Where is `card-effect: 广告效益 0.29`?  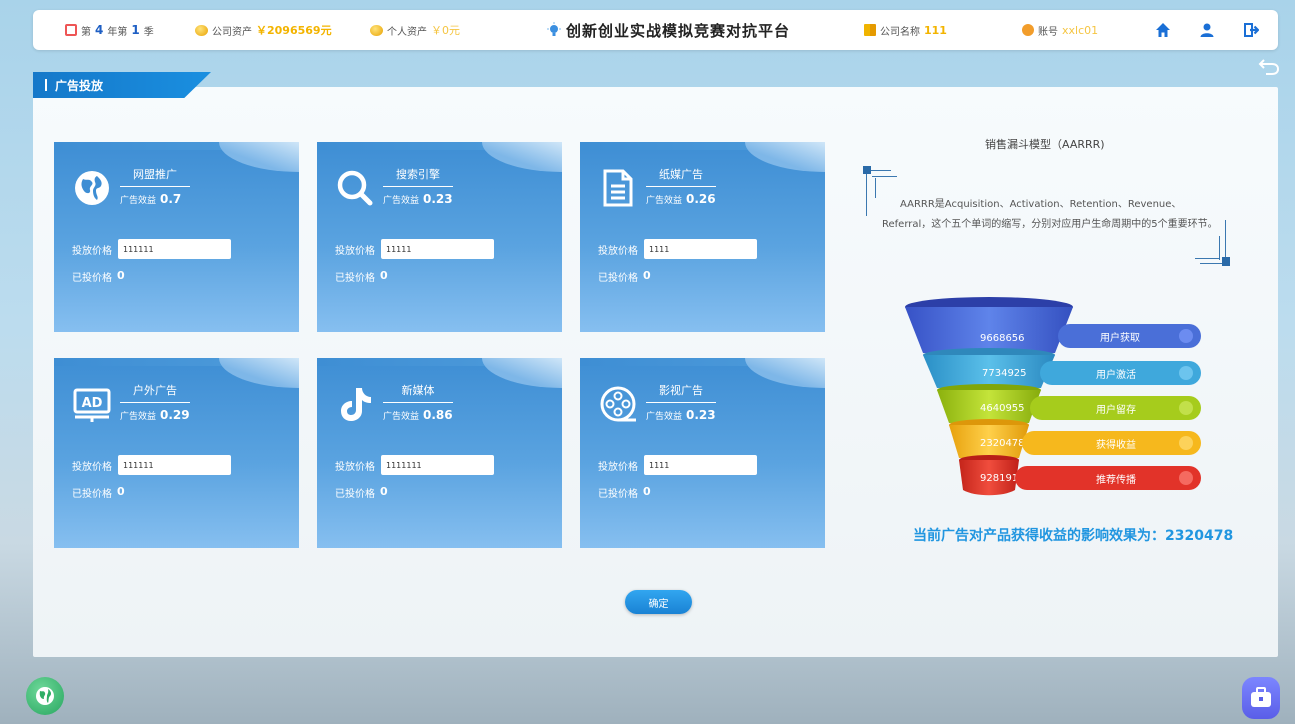 card-effect: 广告效益 0.29 is located at coordinates (155, 415).